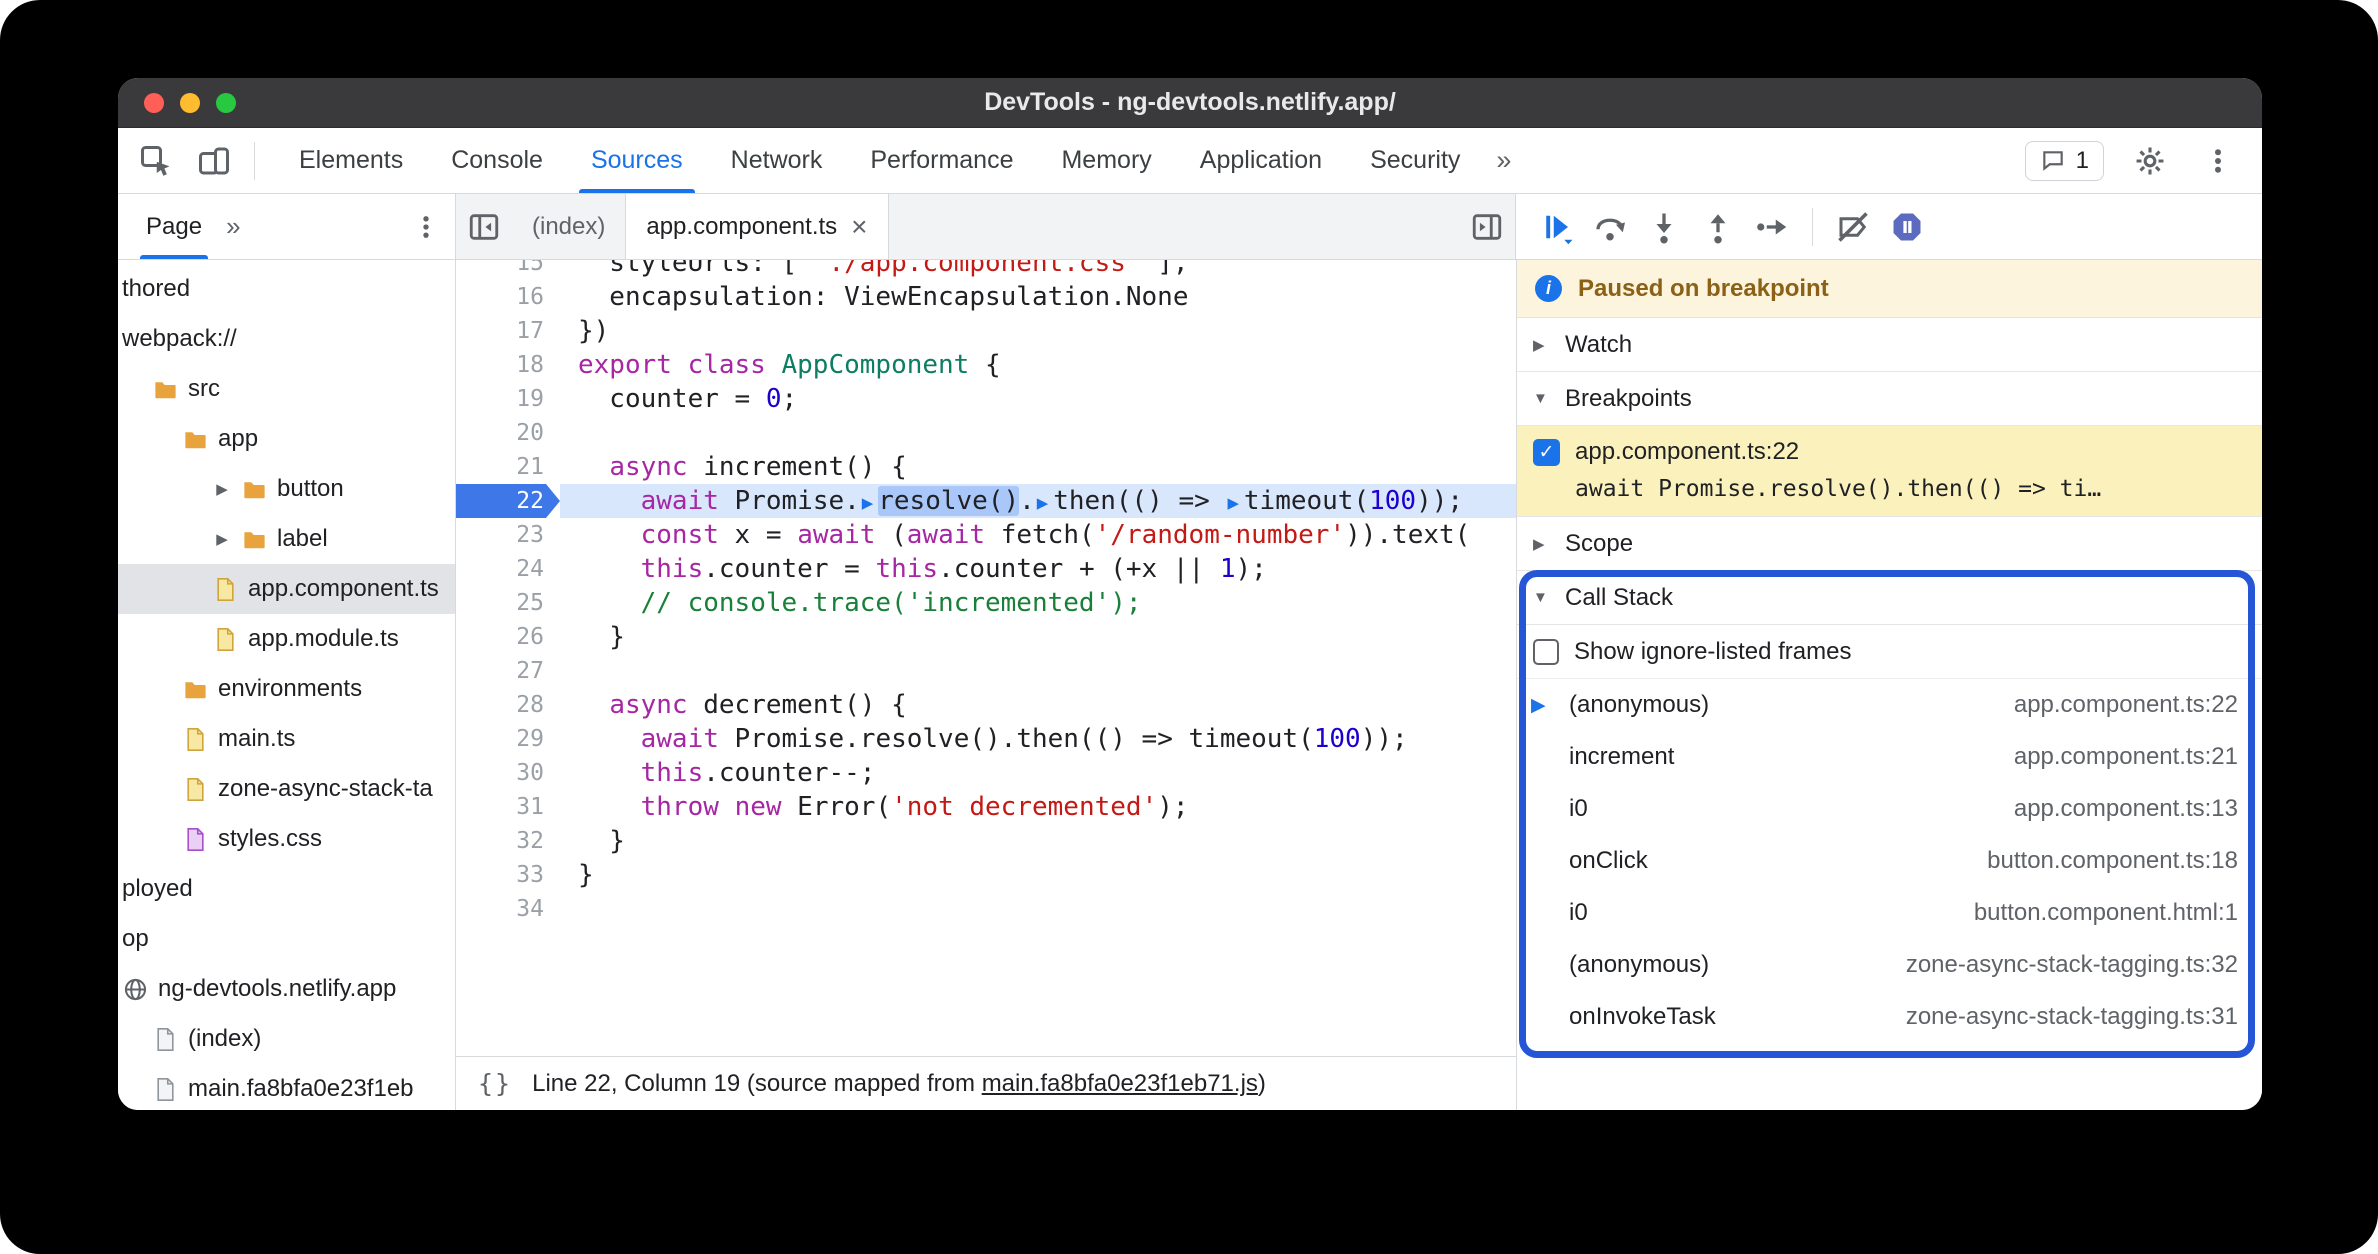  I want to click on resume-icon, so click(1556, 227).